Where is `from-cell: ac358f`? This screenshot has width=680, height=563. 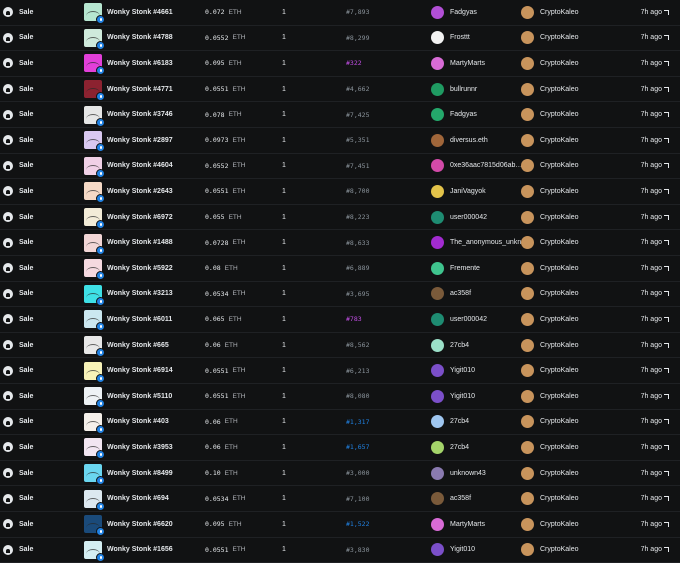
from-cell: ac358f is located at coordinates (451, 294).